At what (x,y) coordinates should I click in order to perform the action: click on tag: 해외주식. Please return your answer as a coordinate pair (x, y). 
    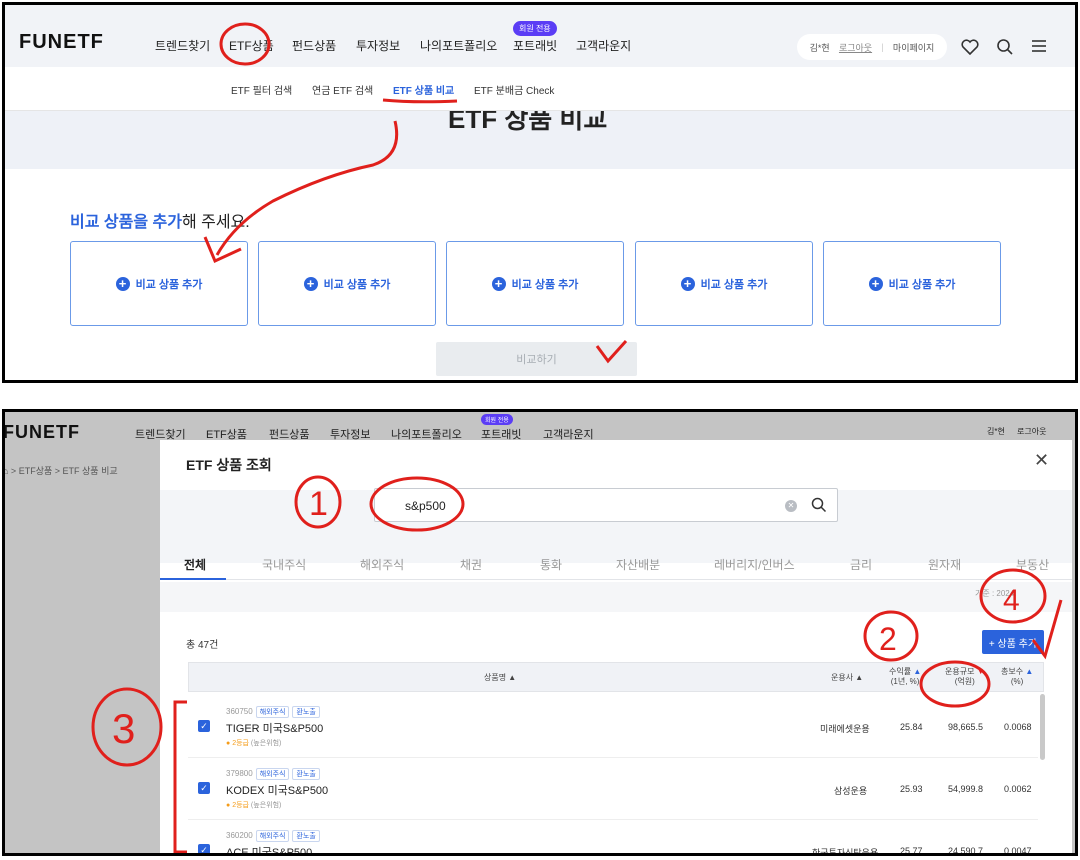
    Looking at the image, I should click on (272, 774).